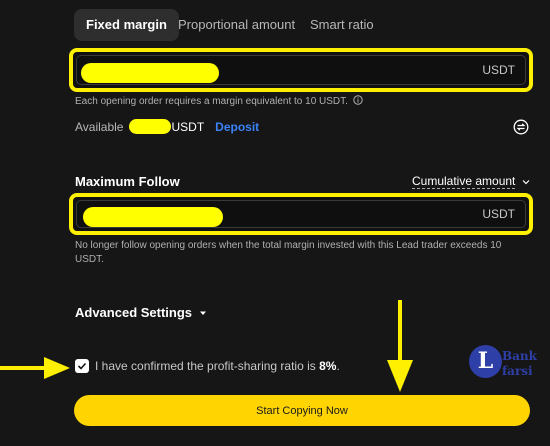 The image size is (550, 446). Describe the element at coordinates (498, 70) in the screenshot. I see `margin-unit: USDT` at that location.